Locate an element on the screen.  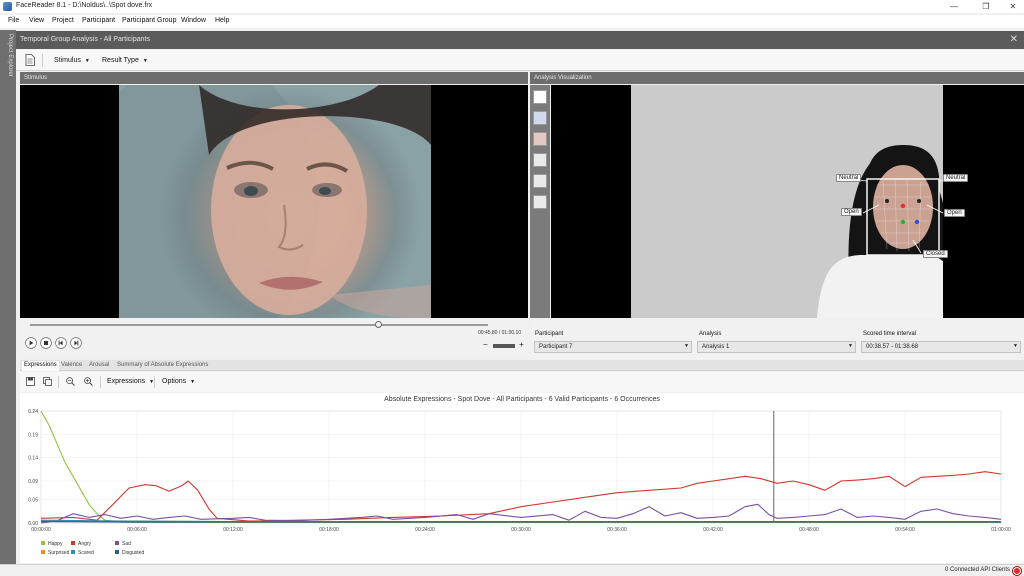
frame-view-icon is located at coordinates (540, 97).